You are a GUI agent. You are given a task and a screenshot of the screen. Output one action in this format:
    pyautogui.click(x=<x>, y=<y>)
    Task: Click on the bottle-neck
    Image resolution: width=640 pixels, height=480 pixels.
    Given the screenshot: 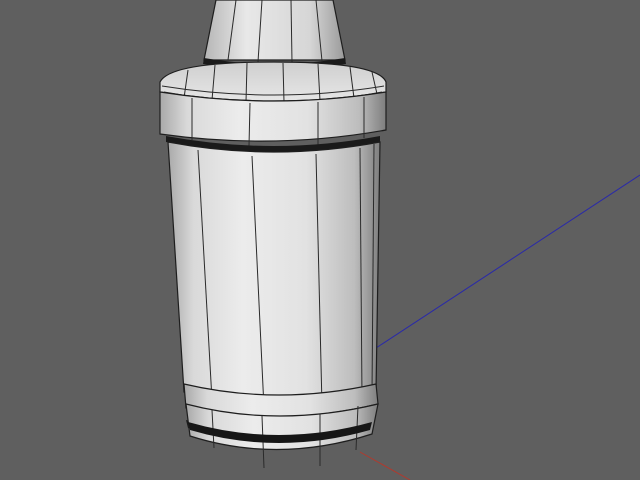 What is the action you would take?
    pyautogui.click(x=274, y=30)
    